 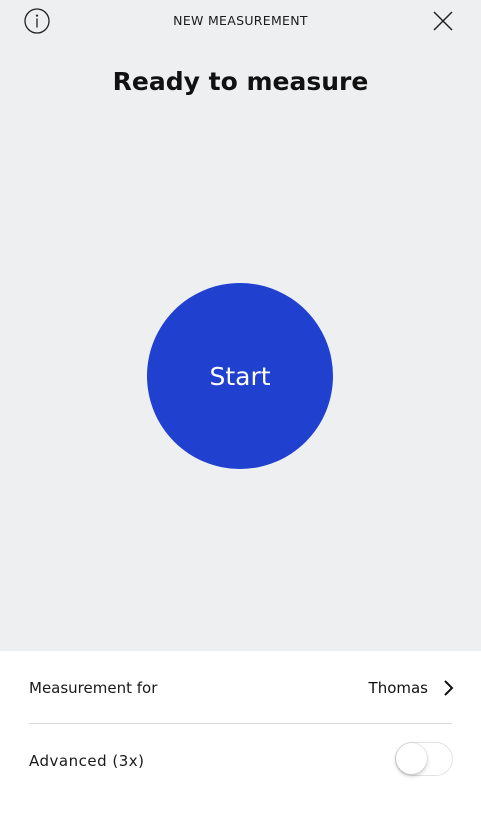 What do you see at coordinates (411, 758) in the screenshot?
I see `toggle-knob` at bounding box center [411, 758].